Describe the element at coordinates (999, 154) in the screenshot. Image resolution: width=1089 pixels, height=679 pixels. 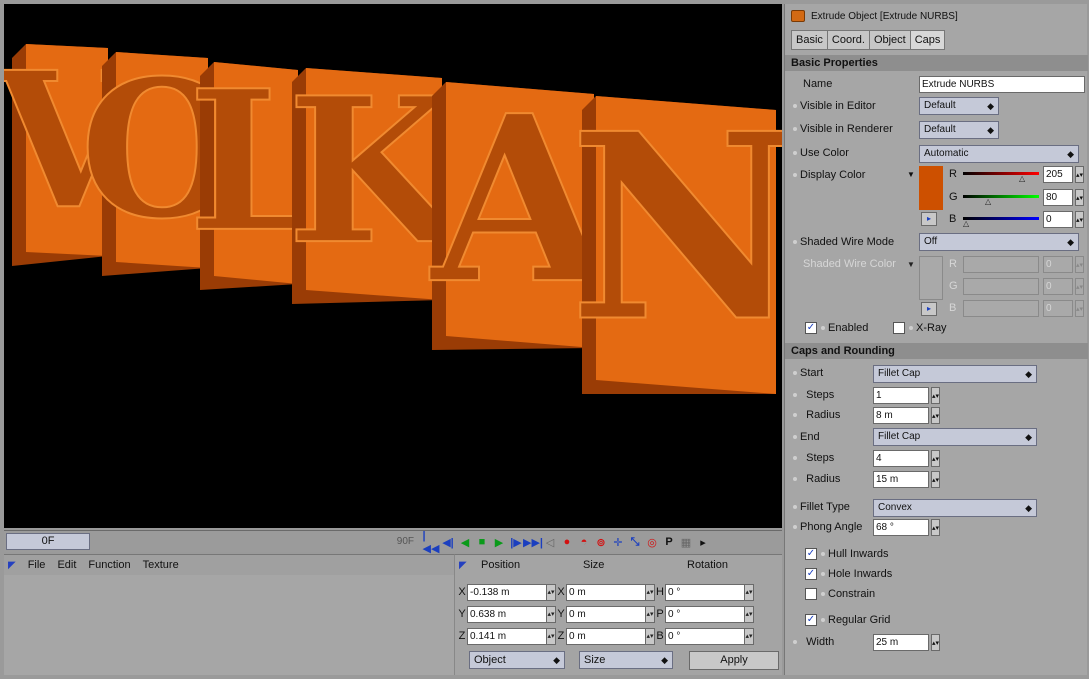
I see `use-color-dropdown: Automatic ◆` at that location.